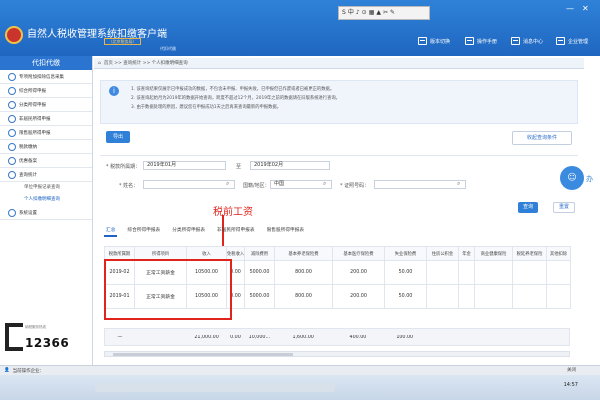  What do you see at coordinates (28, 371) in the screenshot?
I see `operator-label: 当前操作企业：` at bounding box center [28, 371].